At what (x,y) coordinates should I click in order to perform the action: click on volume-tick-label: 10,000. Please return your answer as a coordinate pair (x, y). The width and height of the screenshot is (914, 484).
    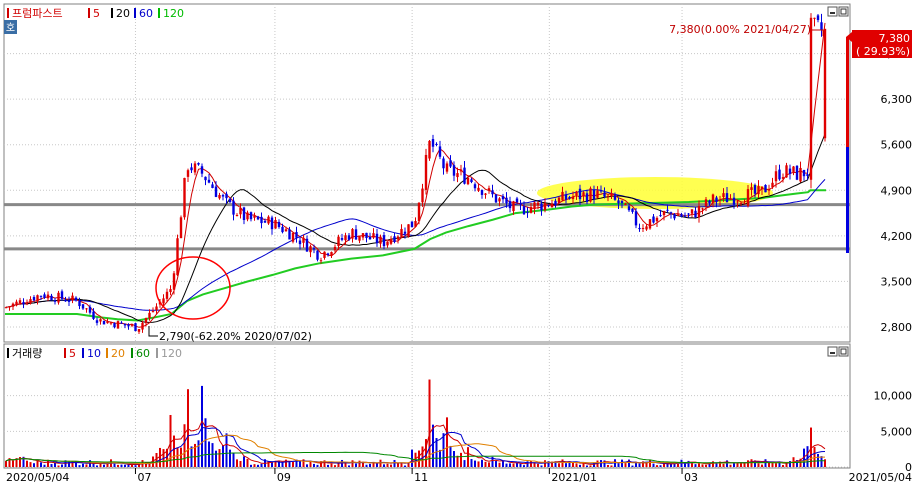
    Looking at the image, I should click on (893, 396).